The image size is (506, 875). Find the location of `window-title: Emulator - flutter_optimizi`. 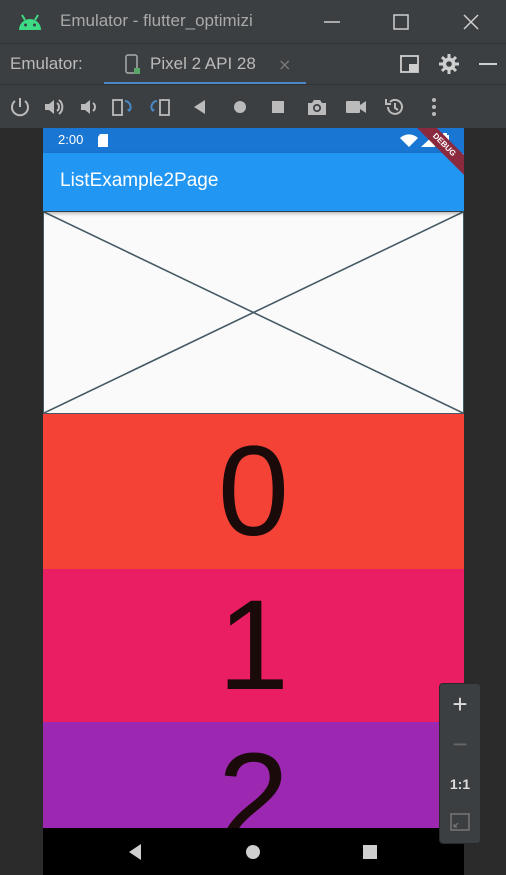

window-title: Emulator - flutter_optimizi is located at coordinates (156, 20).